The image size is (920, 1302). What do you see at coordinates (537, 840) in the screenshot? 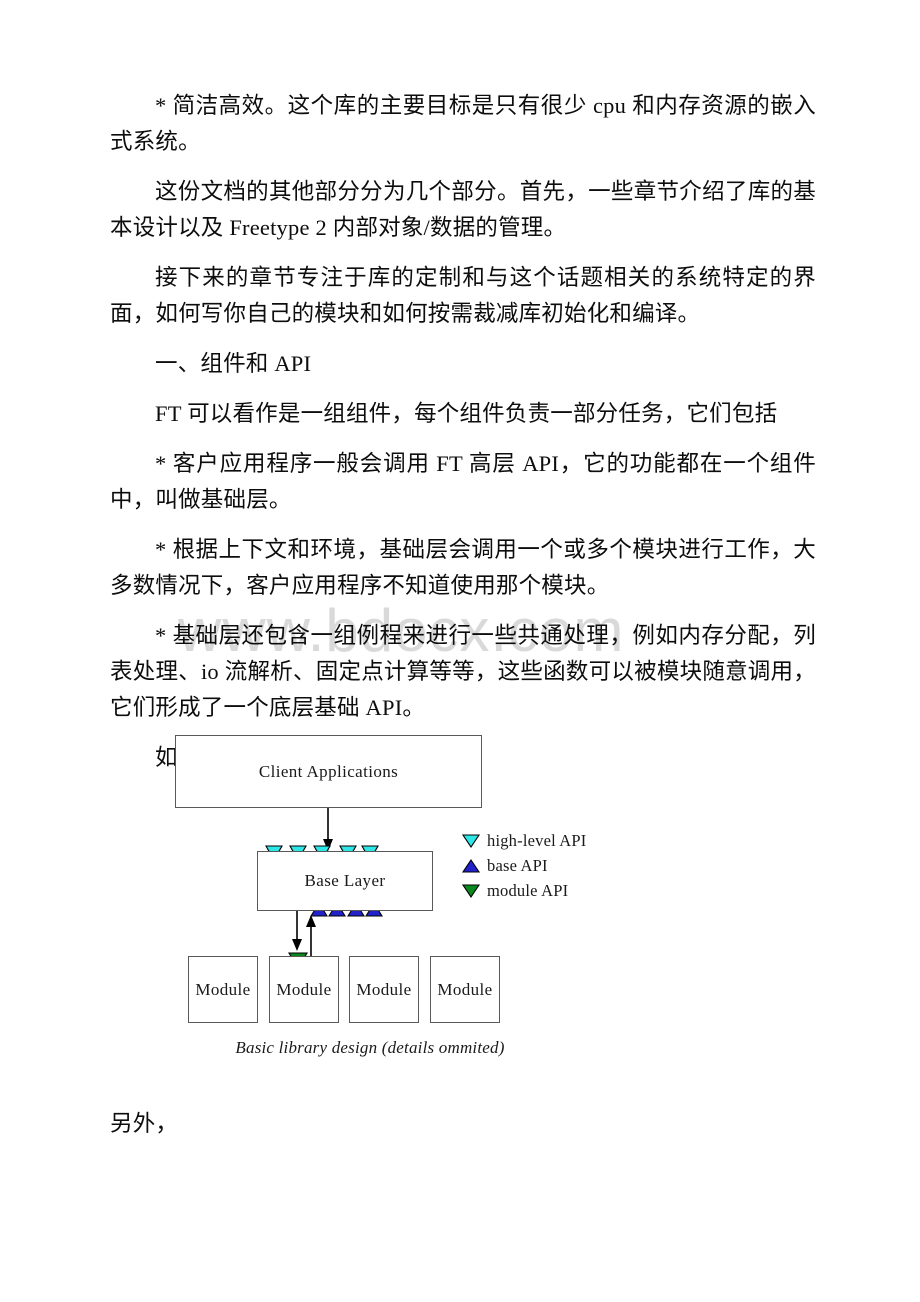
I see `legend-label: high-level API` at bounding box center [537, 840].